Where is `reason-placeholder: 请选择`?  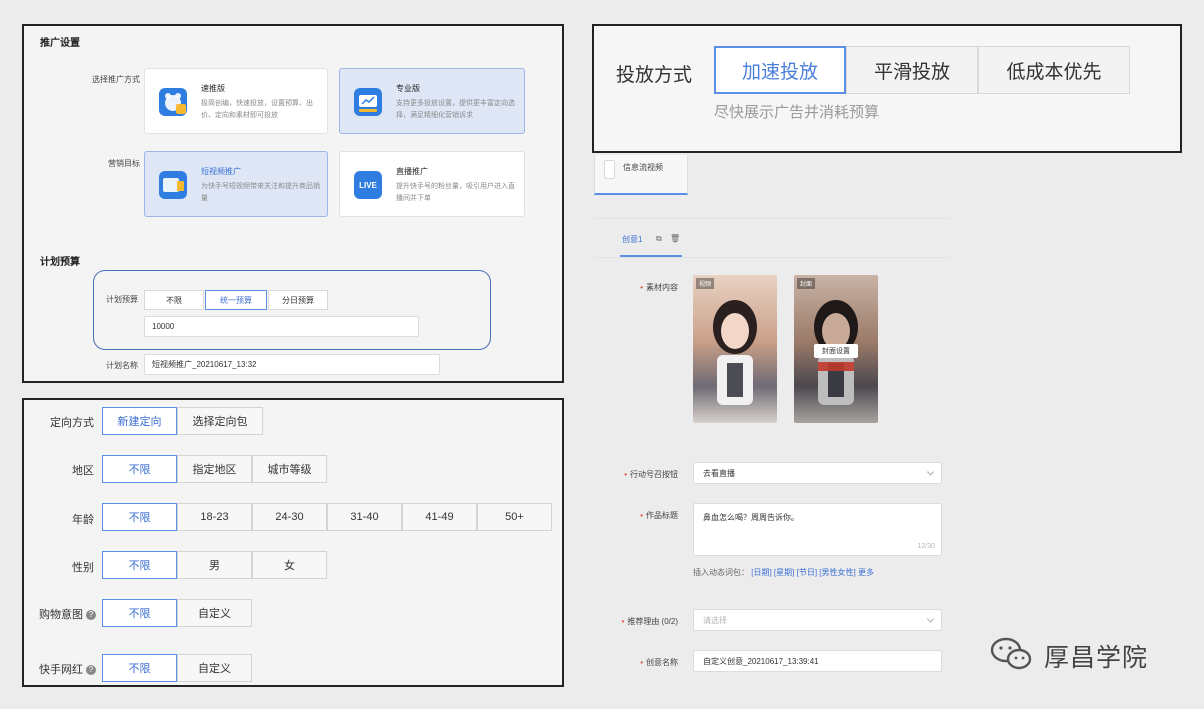
reason-placeholder: 请选择 is located at coordinates (715, 620).